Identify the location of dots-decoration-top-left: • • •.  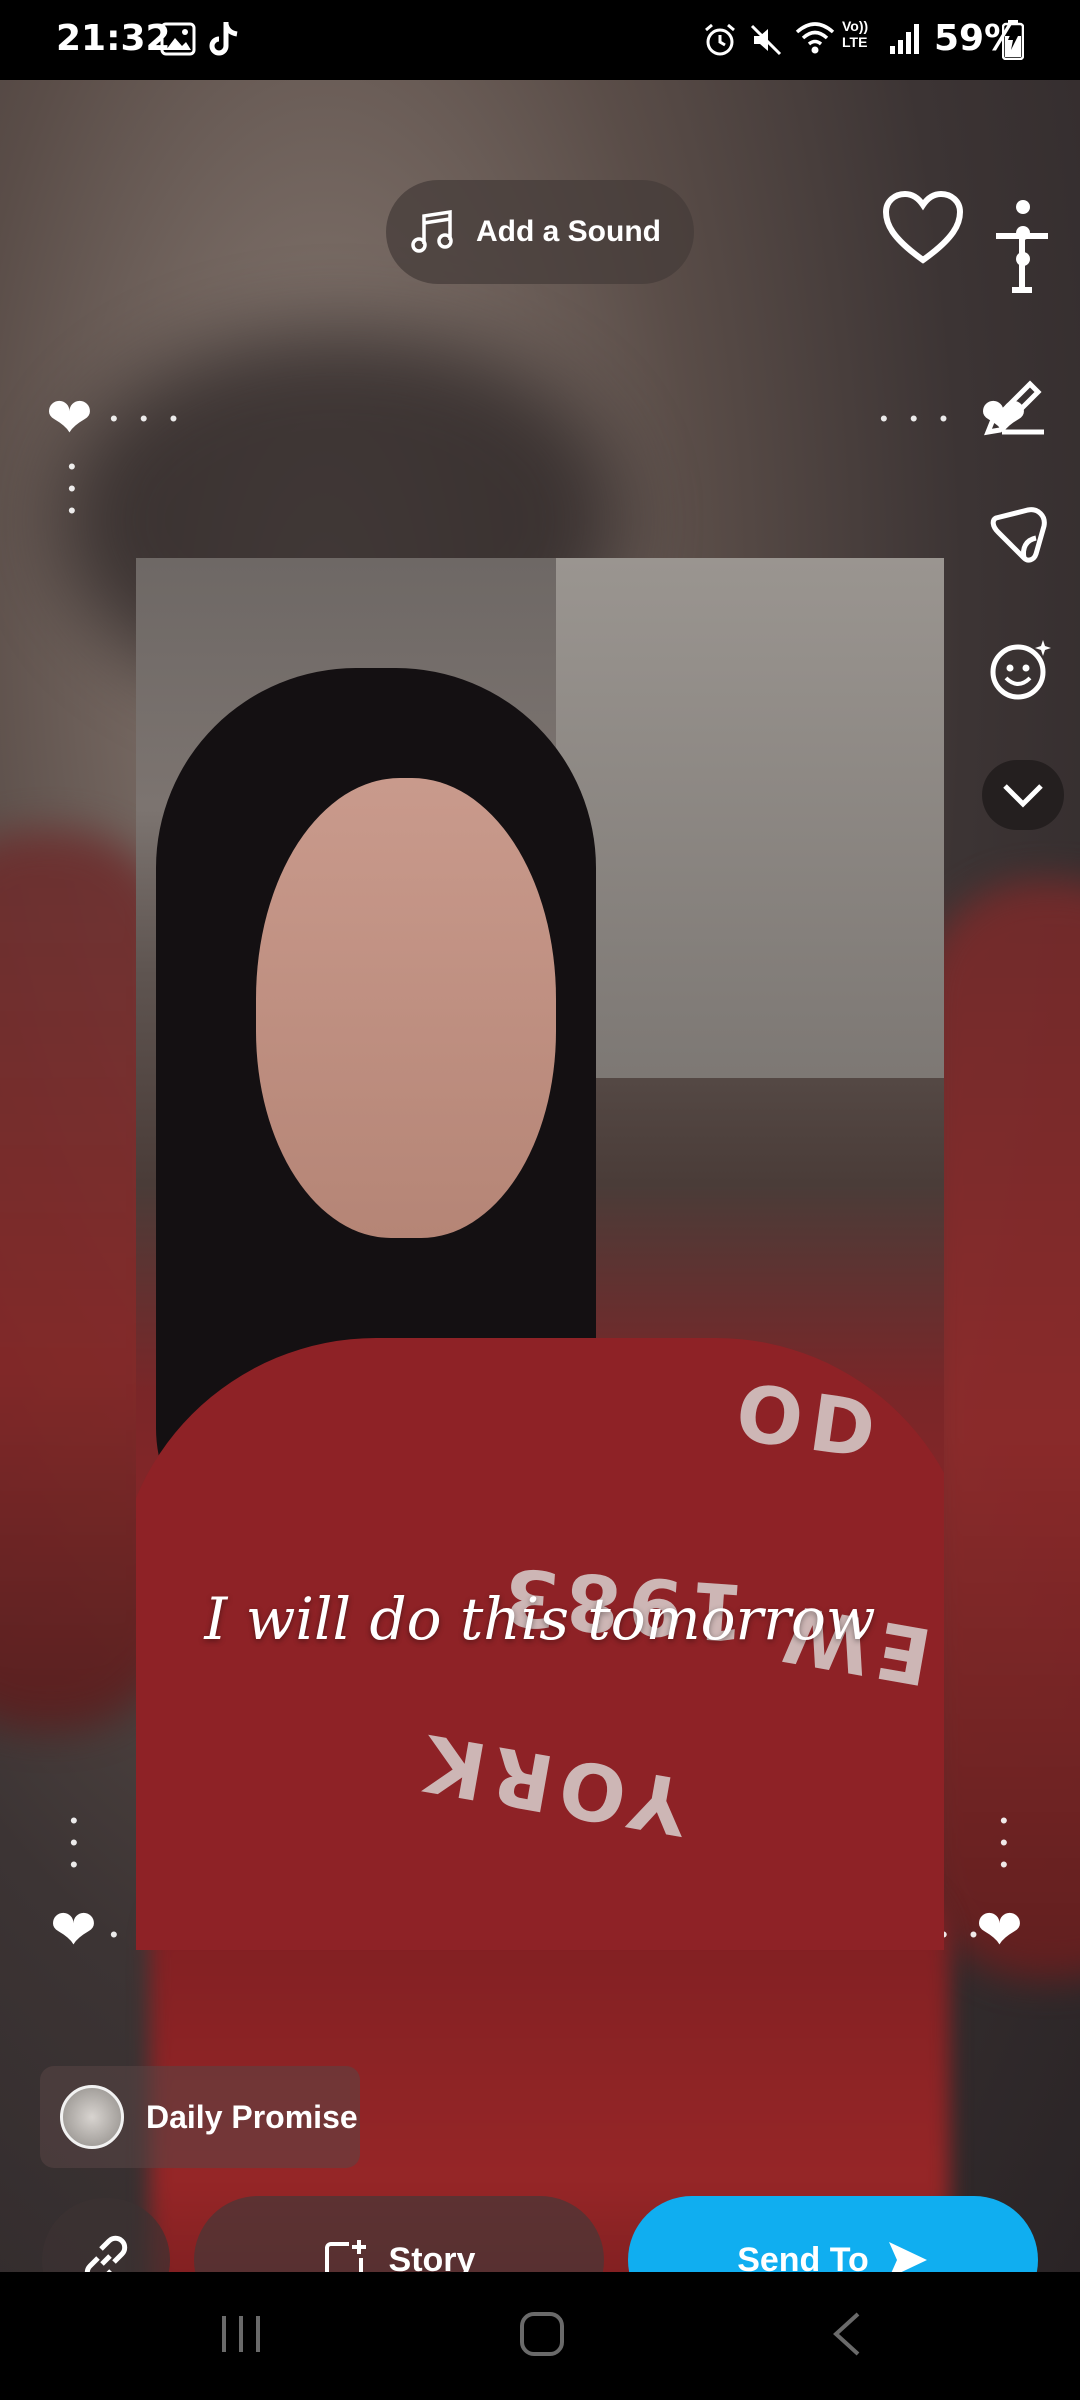
(148, 418).